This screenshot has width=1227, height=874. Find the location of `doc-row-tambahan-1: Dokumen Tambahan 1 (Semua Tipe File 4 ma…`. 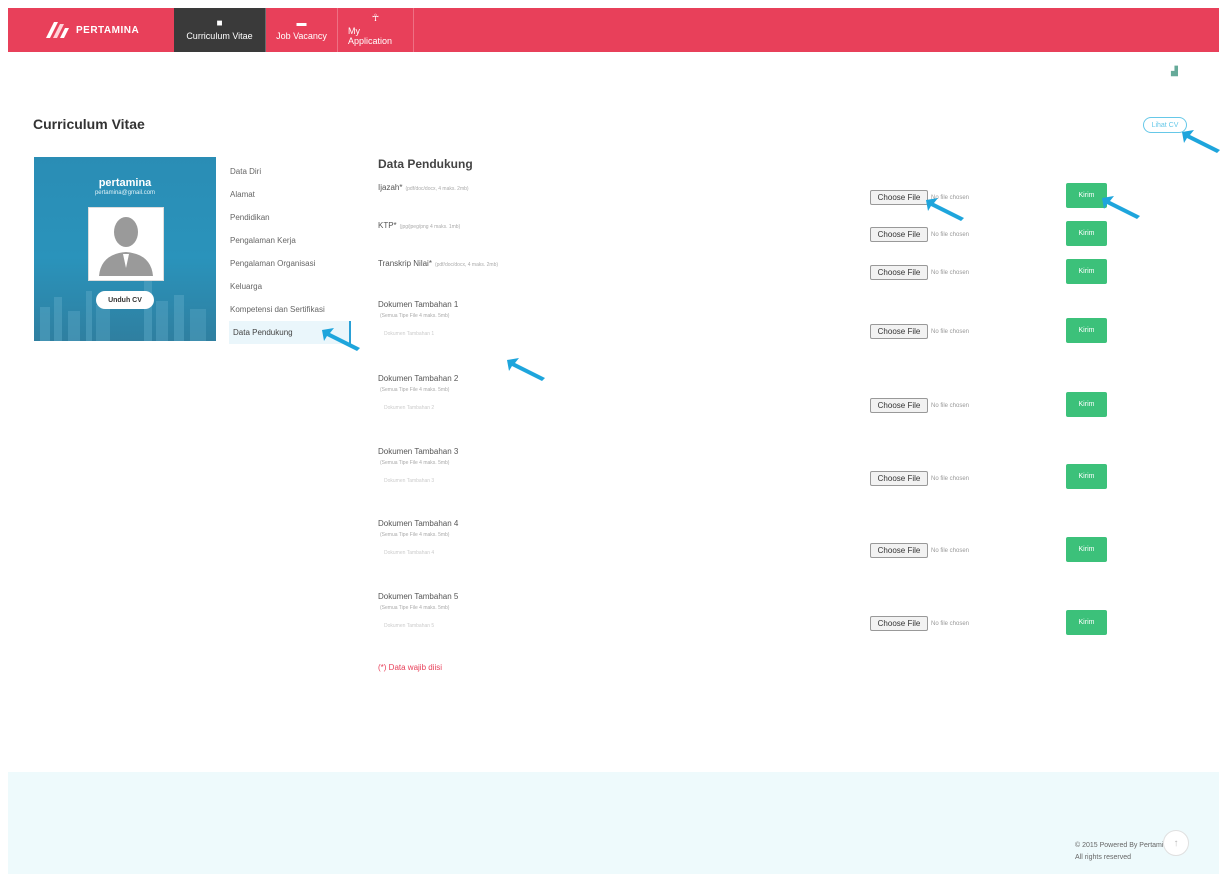

doc-row-tambahan-1: Dokumen Tambahan 1 (Semua Tipe File 4 ma… is located at coordinates (748, 321).